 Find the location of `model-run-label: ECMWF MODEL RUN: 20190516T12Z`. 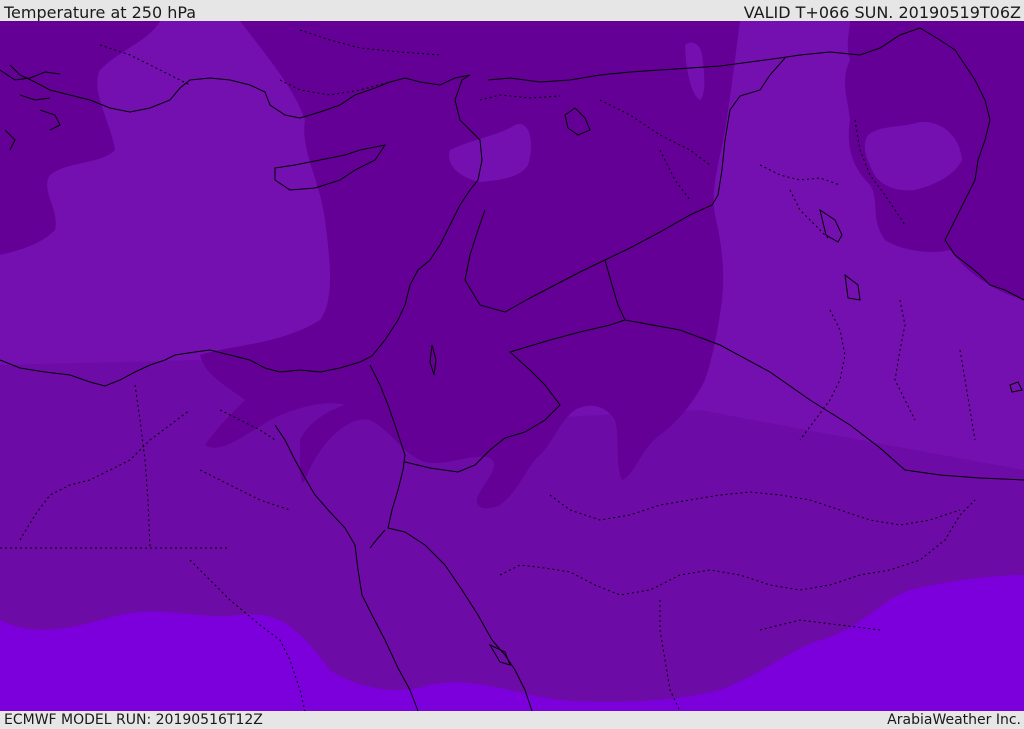

model-run-label: ECMWF MODEL RUN: 20190516T12Z is located at coordinates (133, 720).